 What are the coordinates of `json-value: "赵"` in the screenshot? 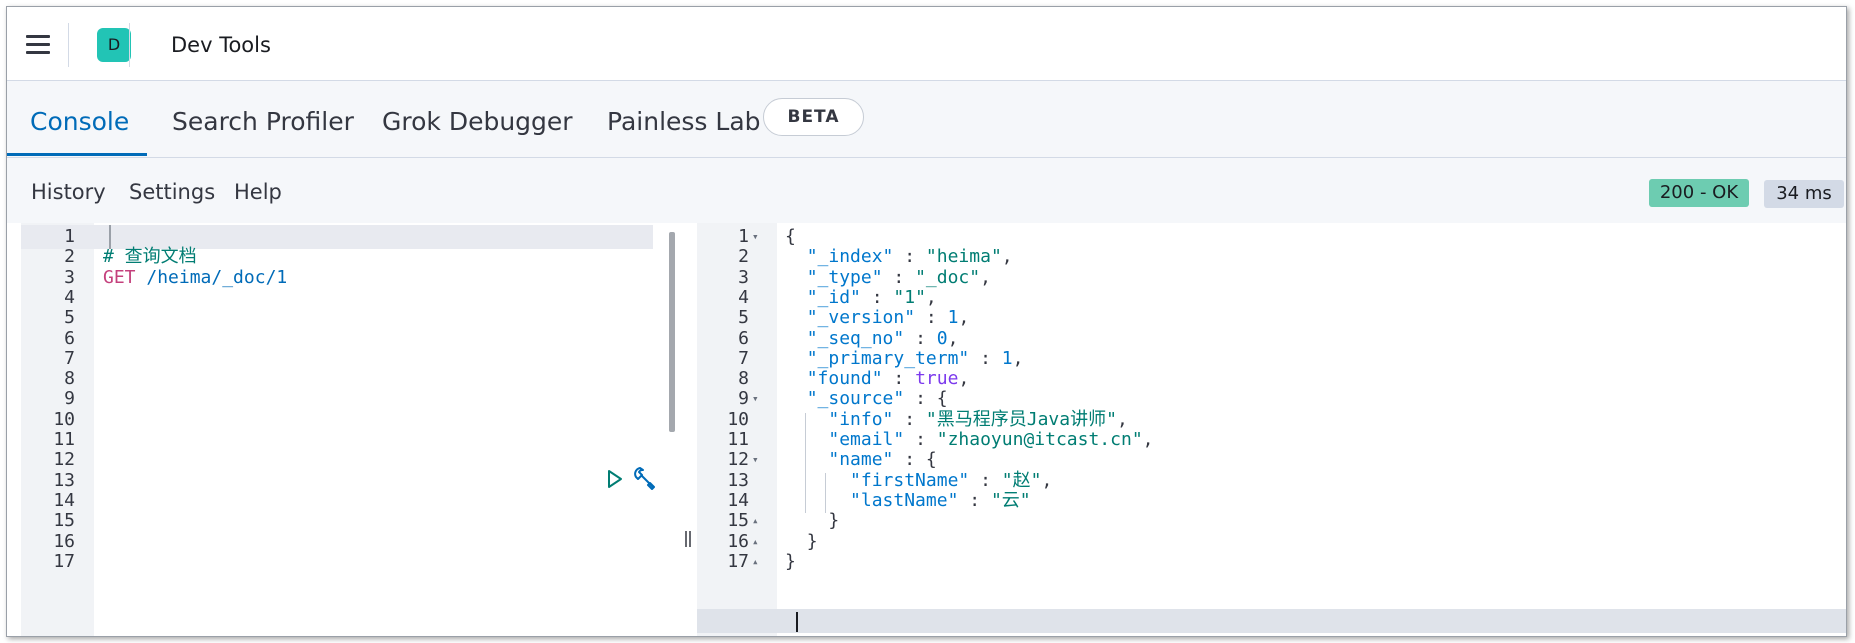 It's located at (1021, 480).